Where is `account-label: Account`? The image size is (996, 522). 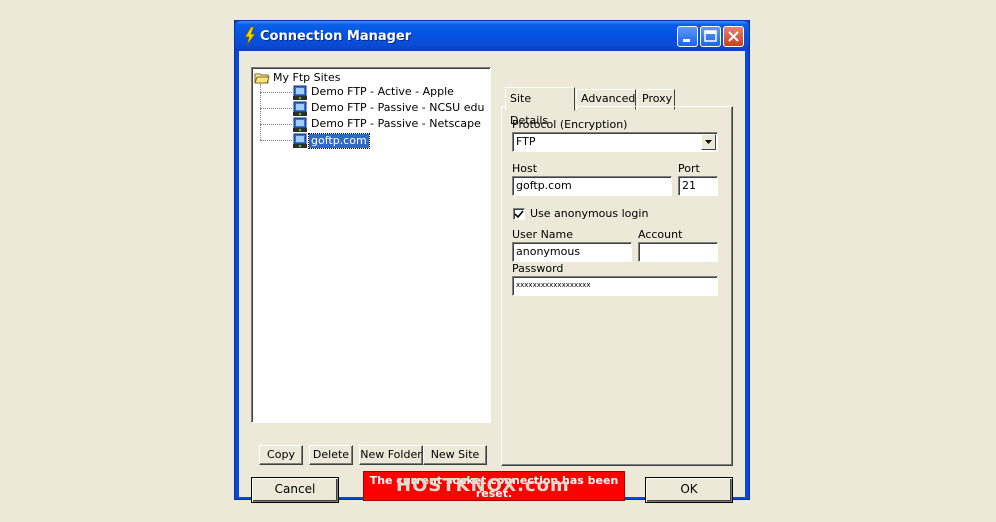
account-label: Account is located at coordinates (660, 234).